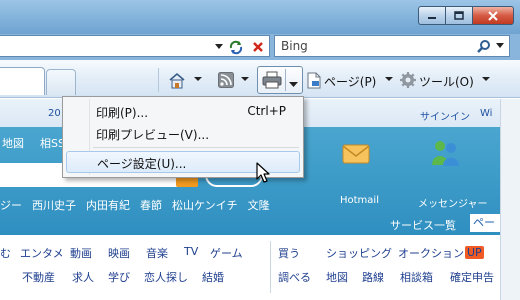 Image resolution: width=520 pixels, height=300 pixels. I want to click on link-item: 学び, so click(119, 277).